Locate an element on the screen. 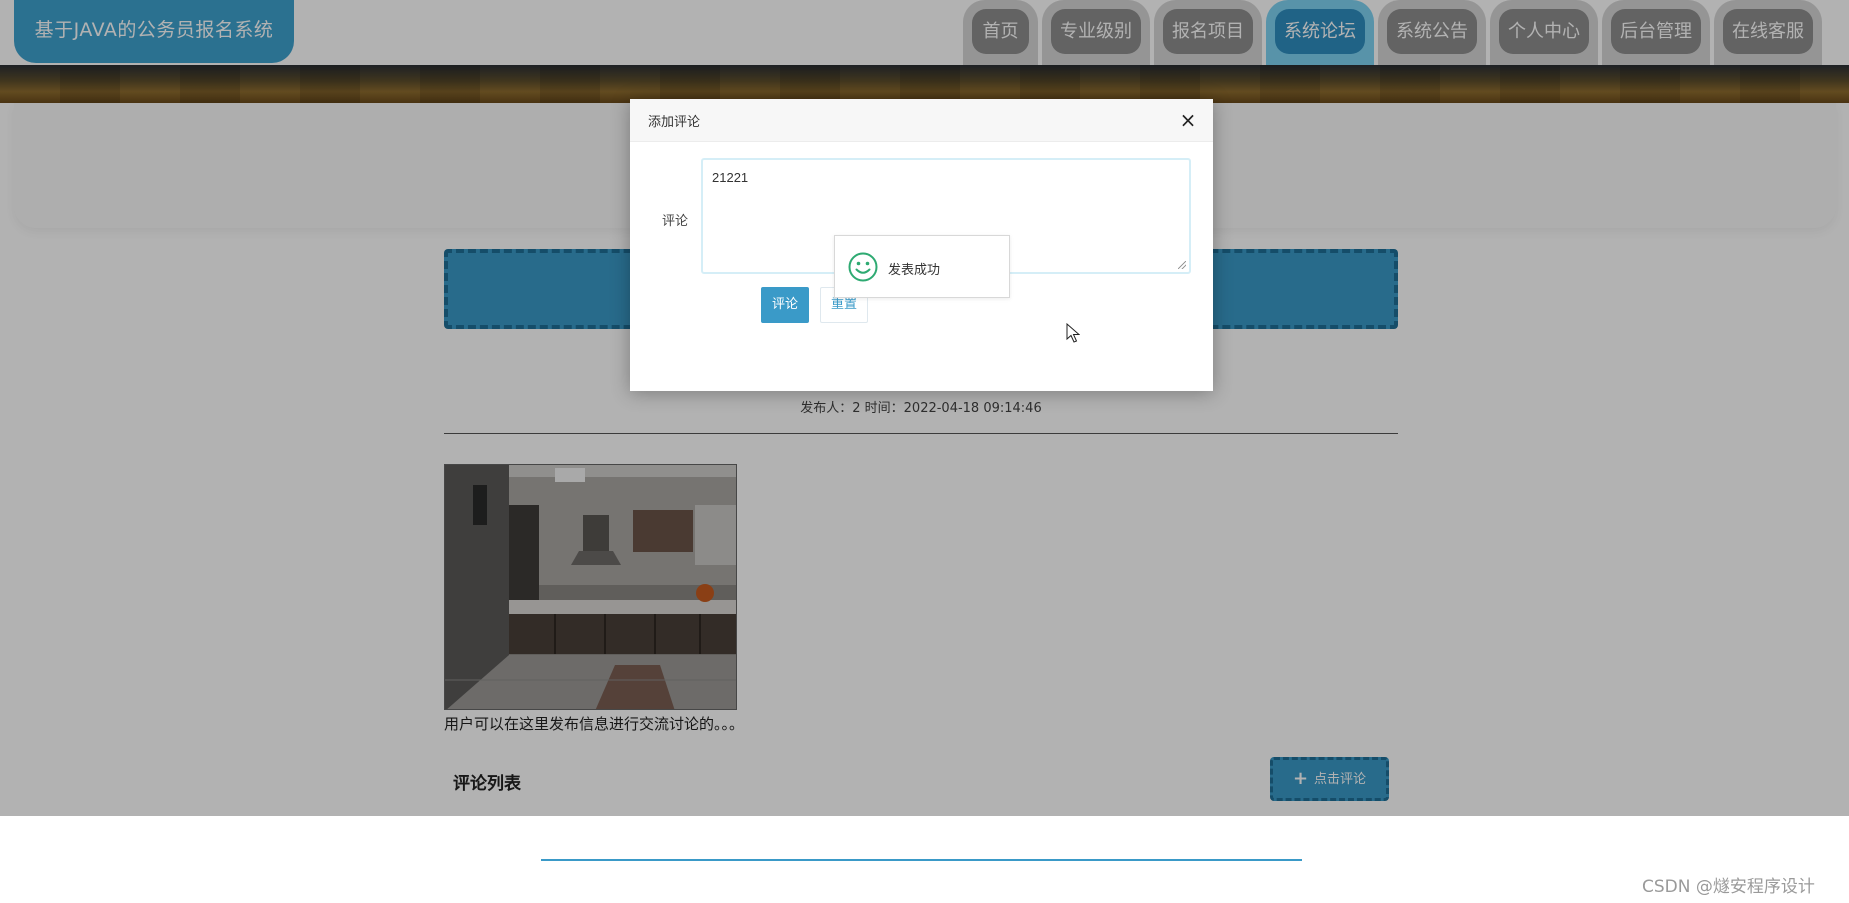  resize-grip-icon is located at coordinates (1182, 265).